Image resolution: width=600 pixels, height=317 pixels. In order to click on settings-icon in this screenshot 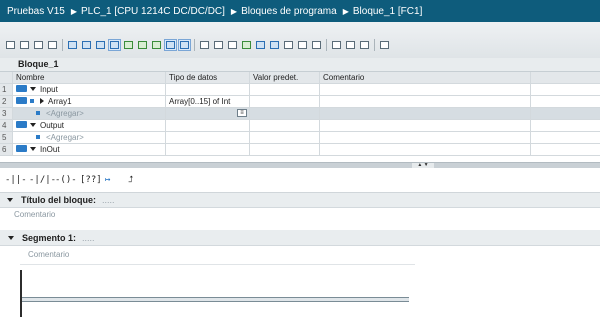, I will do `click(364, 45)`.